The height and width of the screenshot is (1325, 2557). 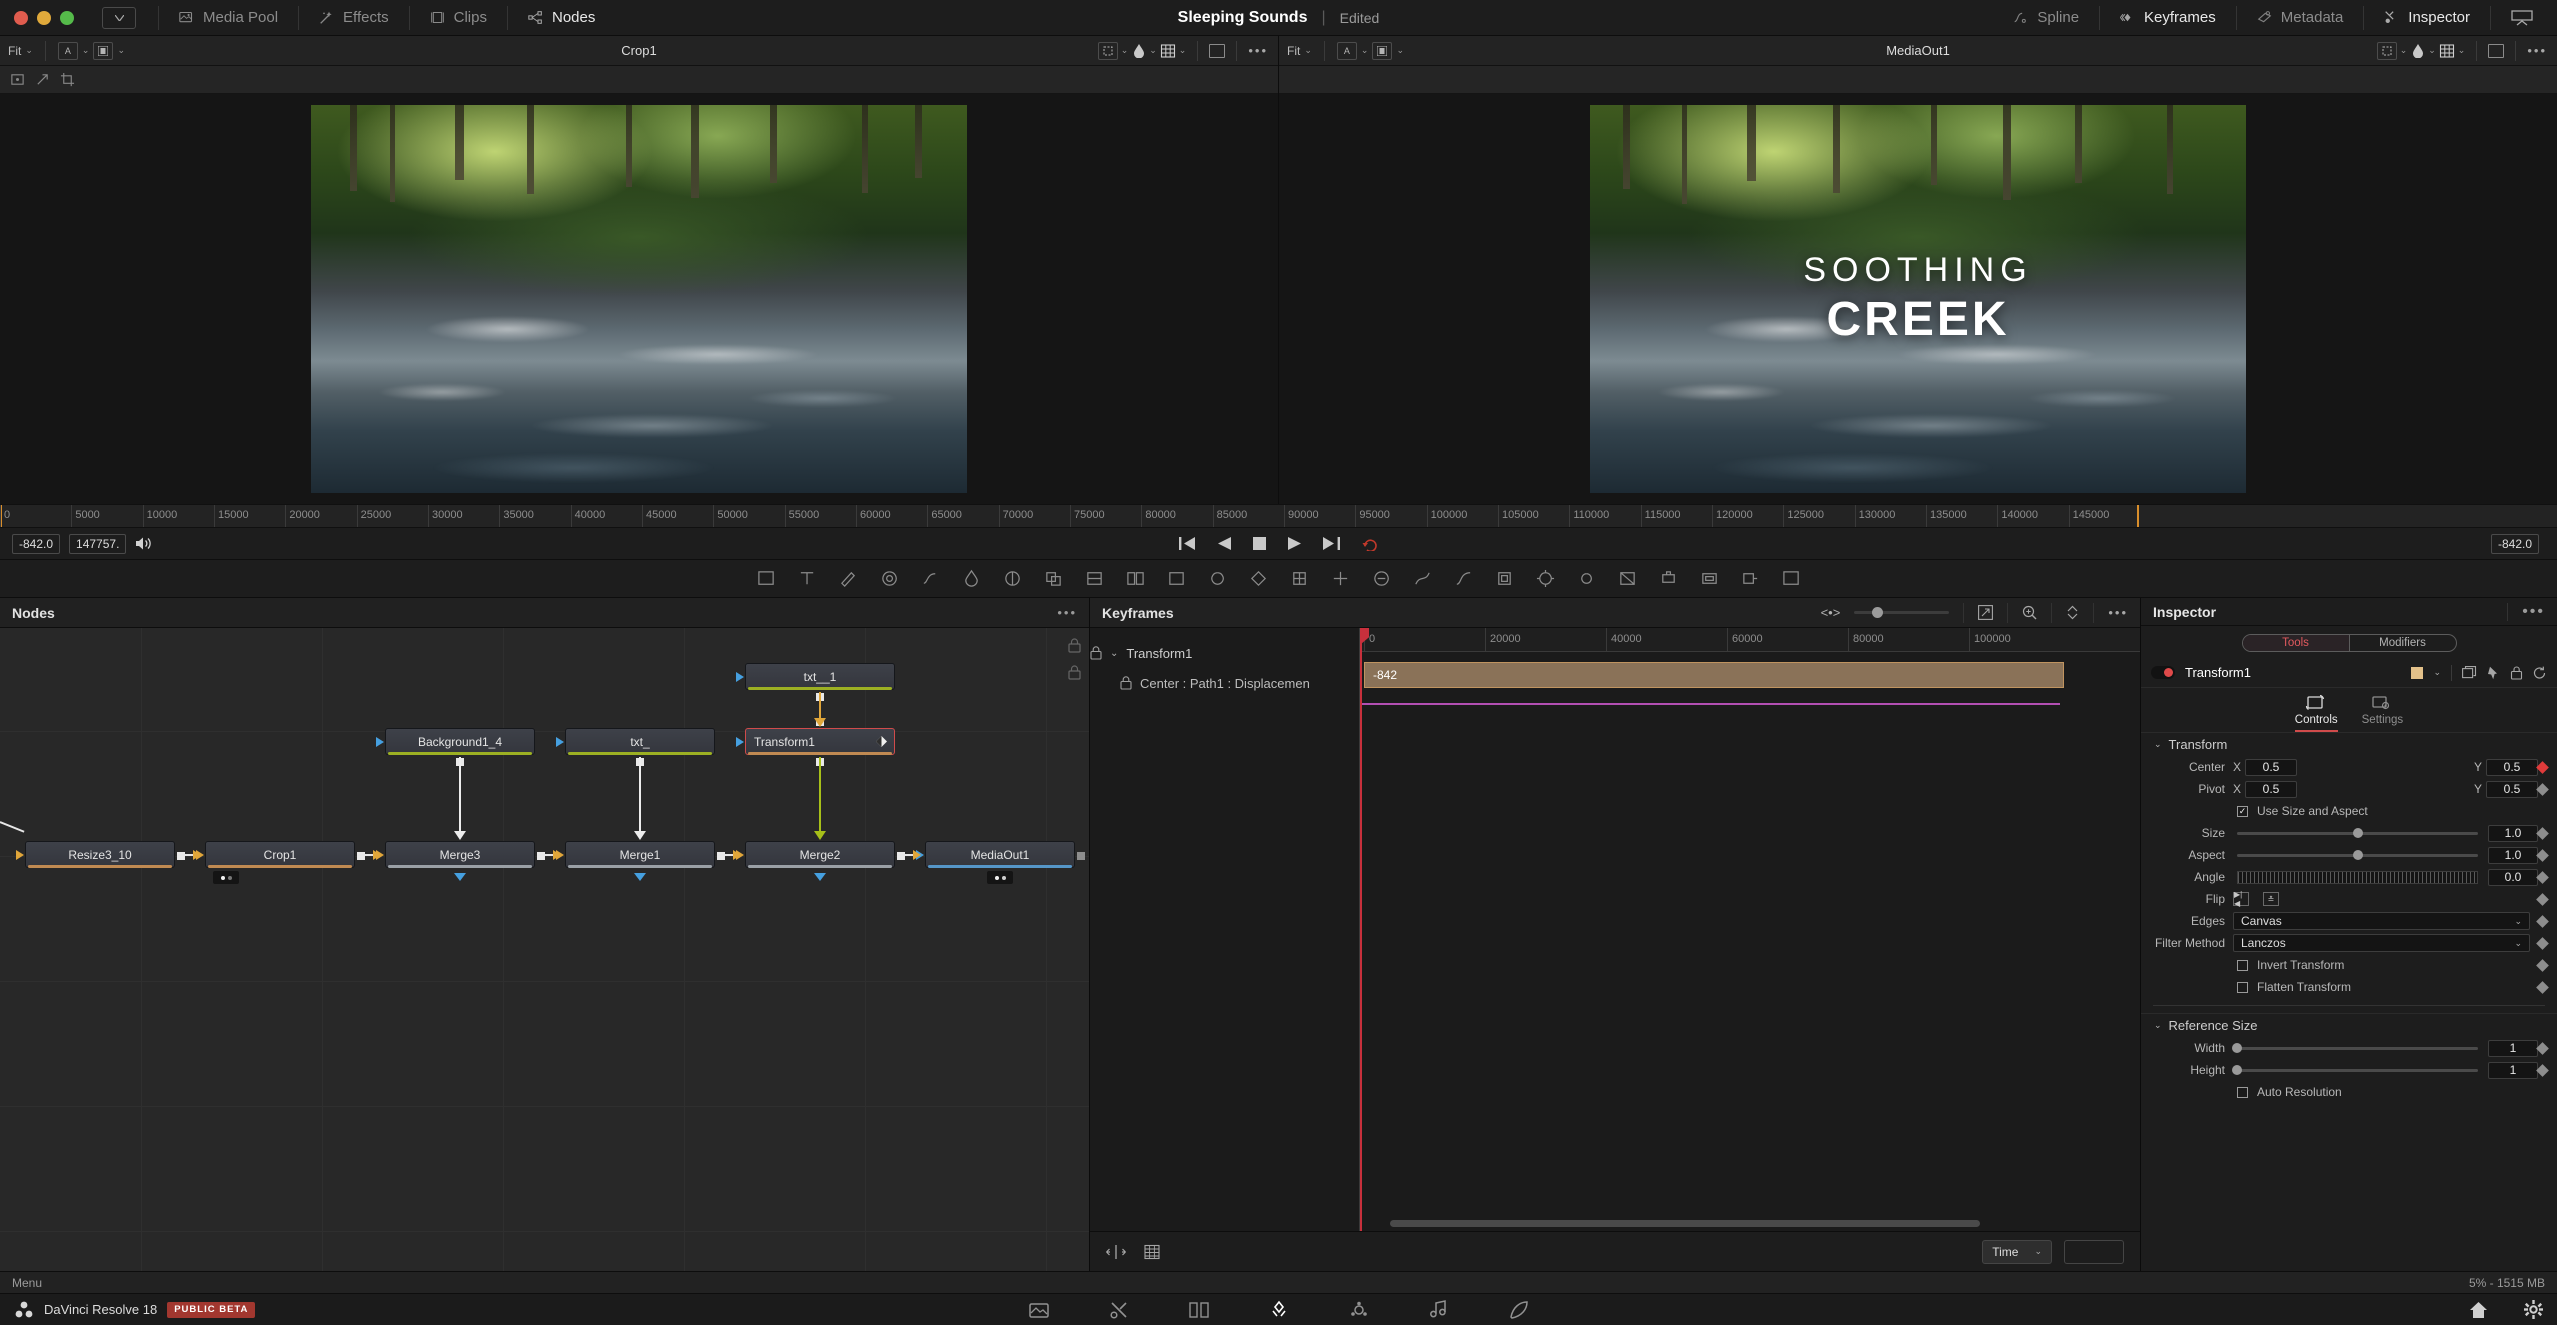 What do you see at coordinates (766, 578) in the screenshot?
I see `background-tool-icon` at bounding box center [766, 578].